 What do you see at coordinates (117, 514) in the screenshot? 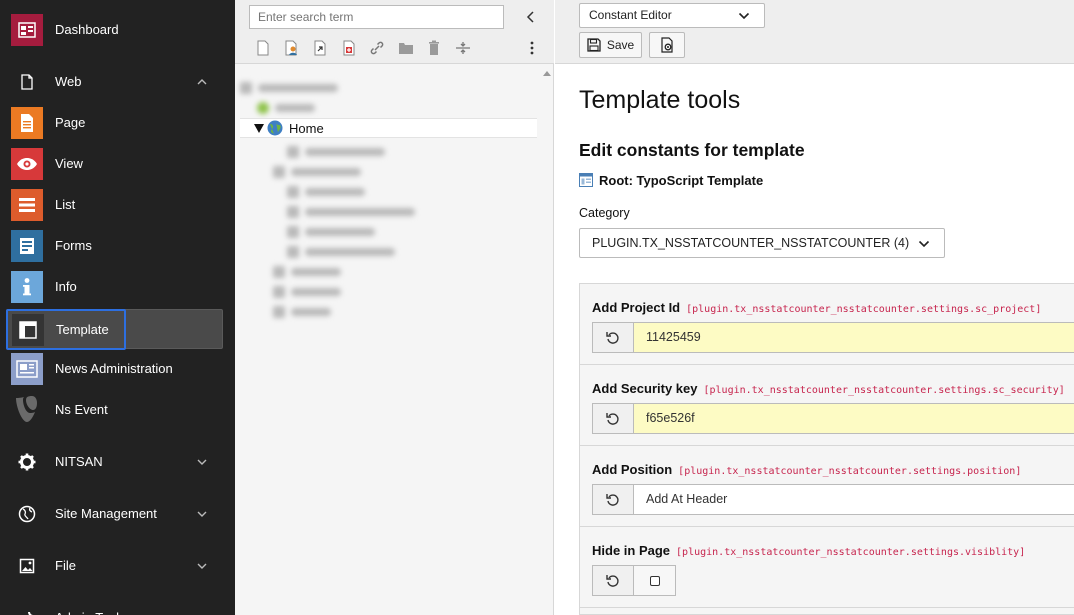
I see `module-group-site-management: Site Management` at bounding box center [117, 514].